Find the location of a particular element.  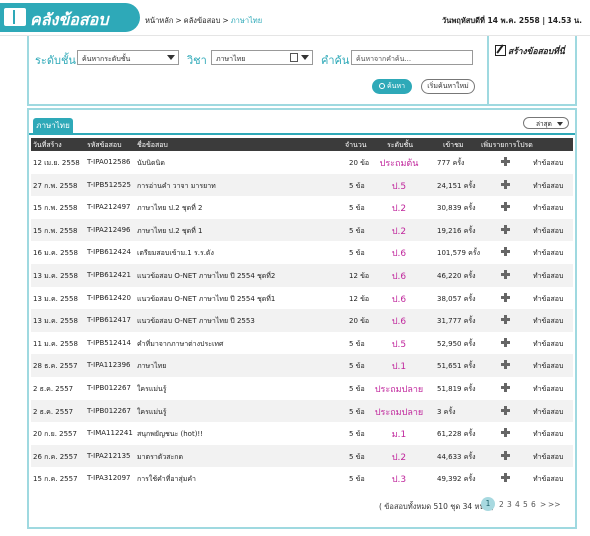

row-date: 13 ม.ค. 2558 is located at coordinates (55, 298).